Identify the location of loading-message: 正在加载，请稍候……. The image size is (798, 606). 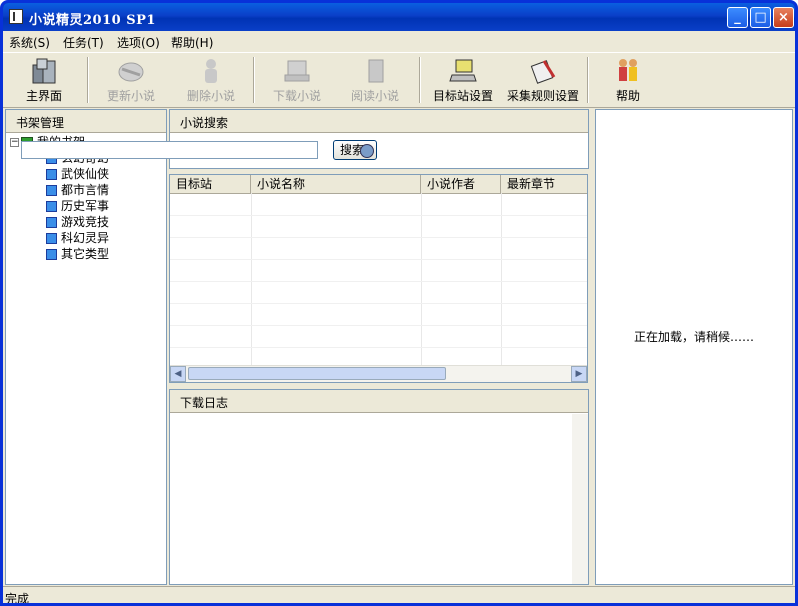
(693, 337).